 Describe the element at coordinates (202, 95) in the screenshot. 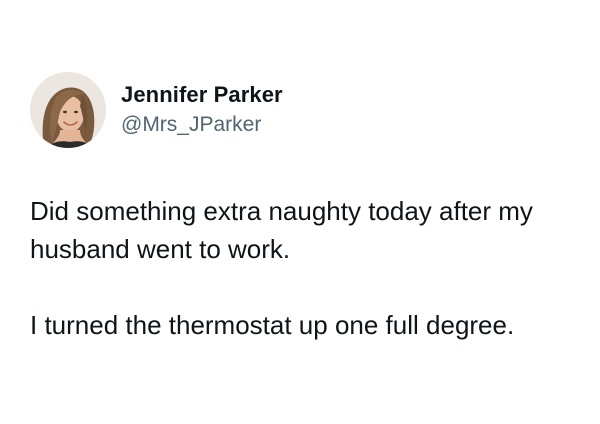

I see `display-name: Jennifer Parker` at that location.